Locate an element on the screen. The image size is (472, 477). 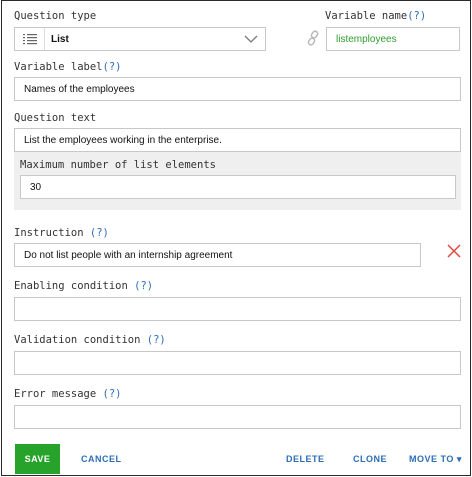
delete-button: DELETE is located at coordinates (305, 459).